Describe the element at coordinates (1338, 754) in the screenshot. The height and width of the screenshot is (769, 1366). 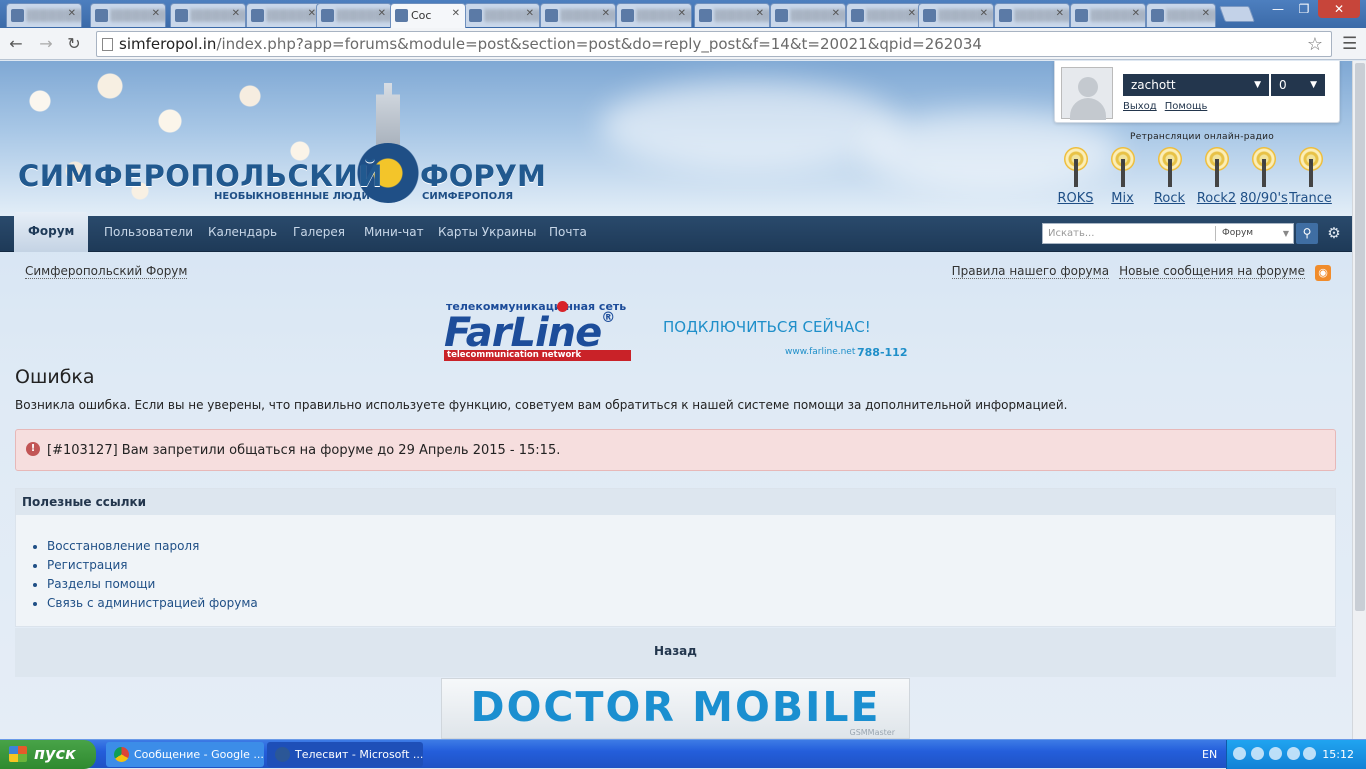
I see `clock: 15:12` at that location.